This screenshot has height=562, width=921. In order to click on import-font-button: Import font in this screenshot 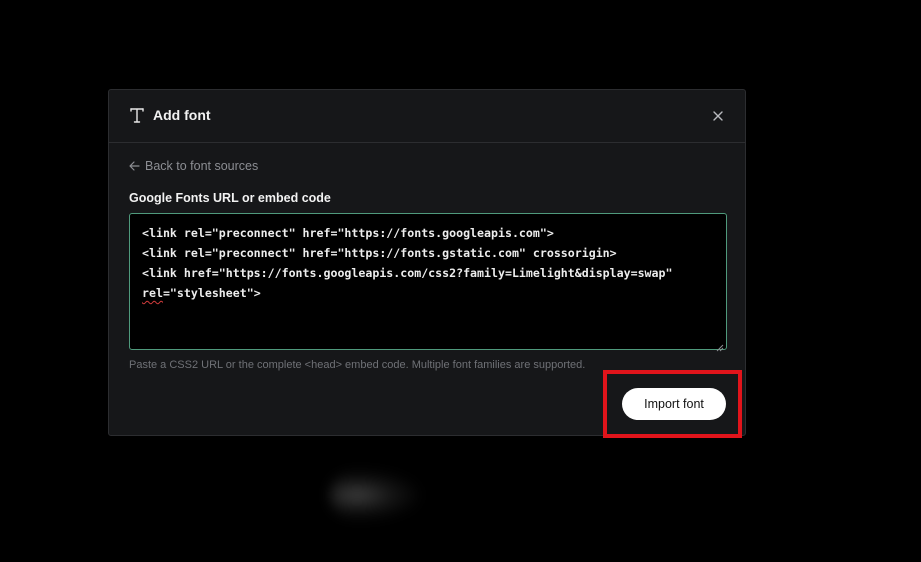, I will do `click(674, 404)`.